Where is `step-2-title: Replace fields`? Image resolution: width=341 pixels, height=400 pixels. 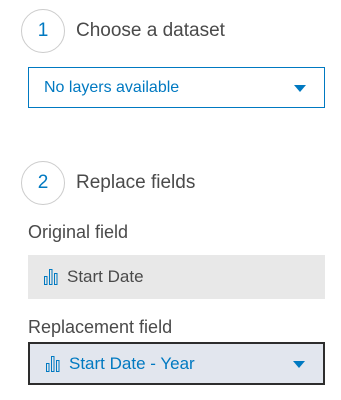 step-2-title: Replace fields is located at coordinates (136, 182).